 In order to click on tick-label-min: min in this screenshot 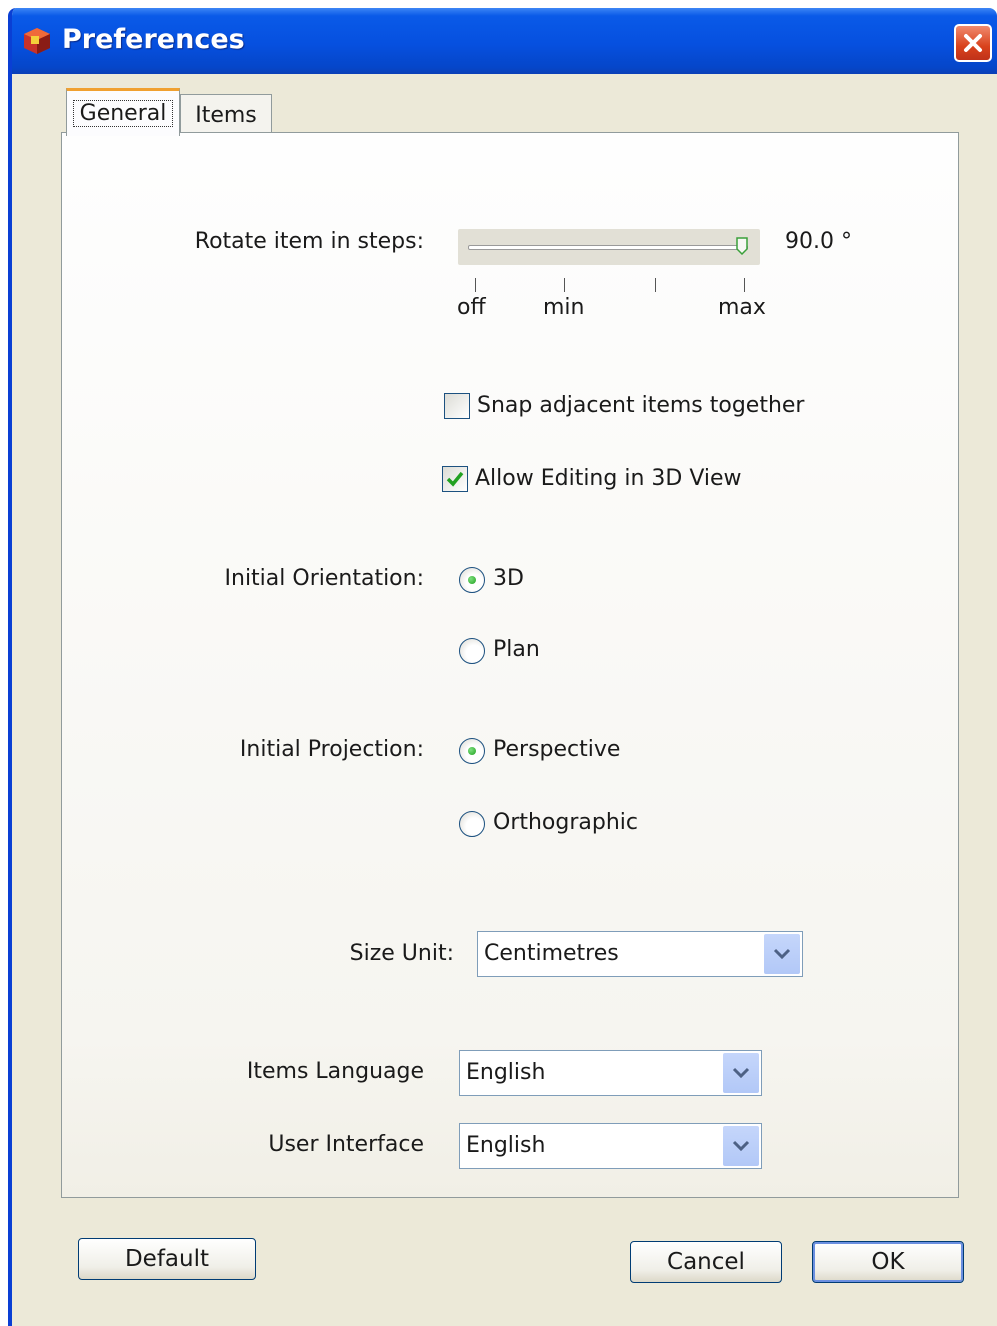, I will do `click(564, 307)`.